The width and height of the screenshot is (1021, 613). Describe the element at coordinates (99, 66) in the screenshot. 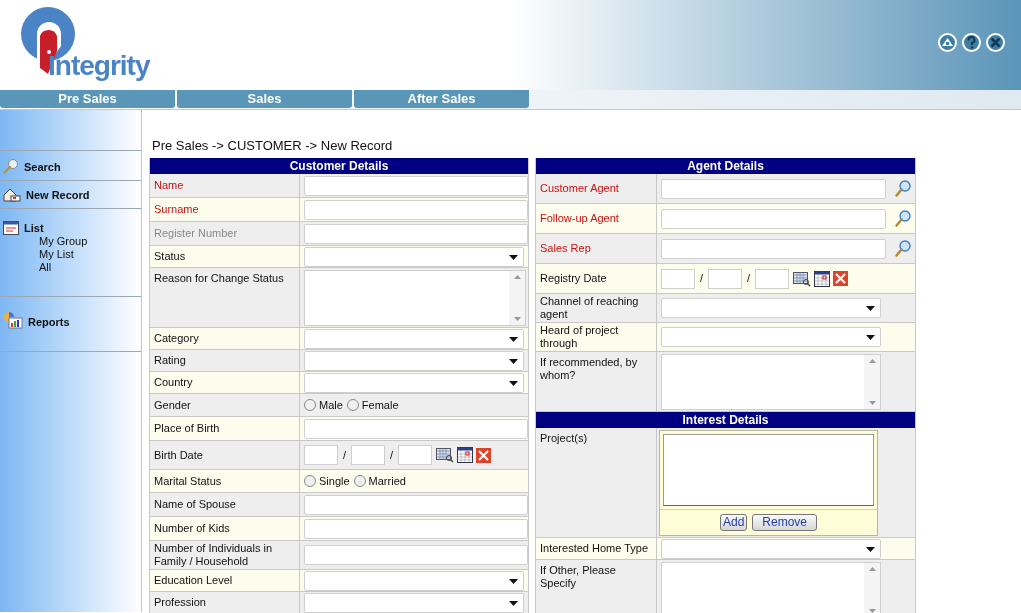

I see `logo-text: Integrity` at that location.